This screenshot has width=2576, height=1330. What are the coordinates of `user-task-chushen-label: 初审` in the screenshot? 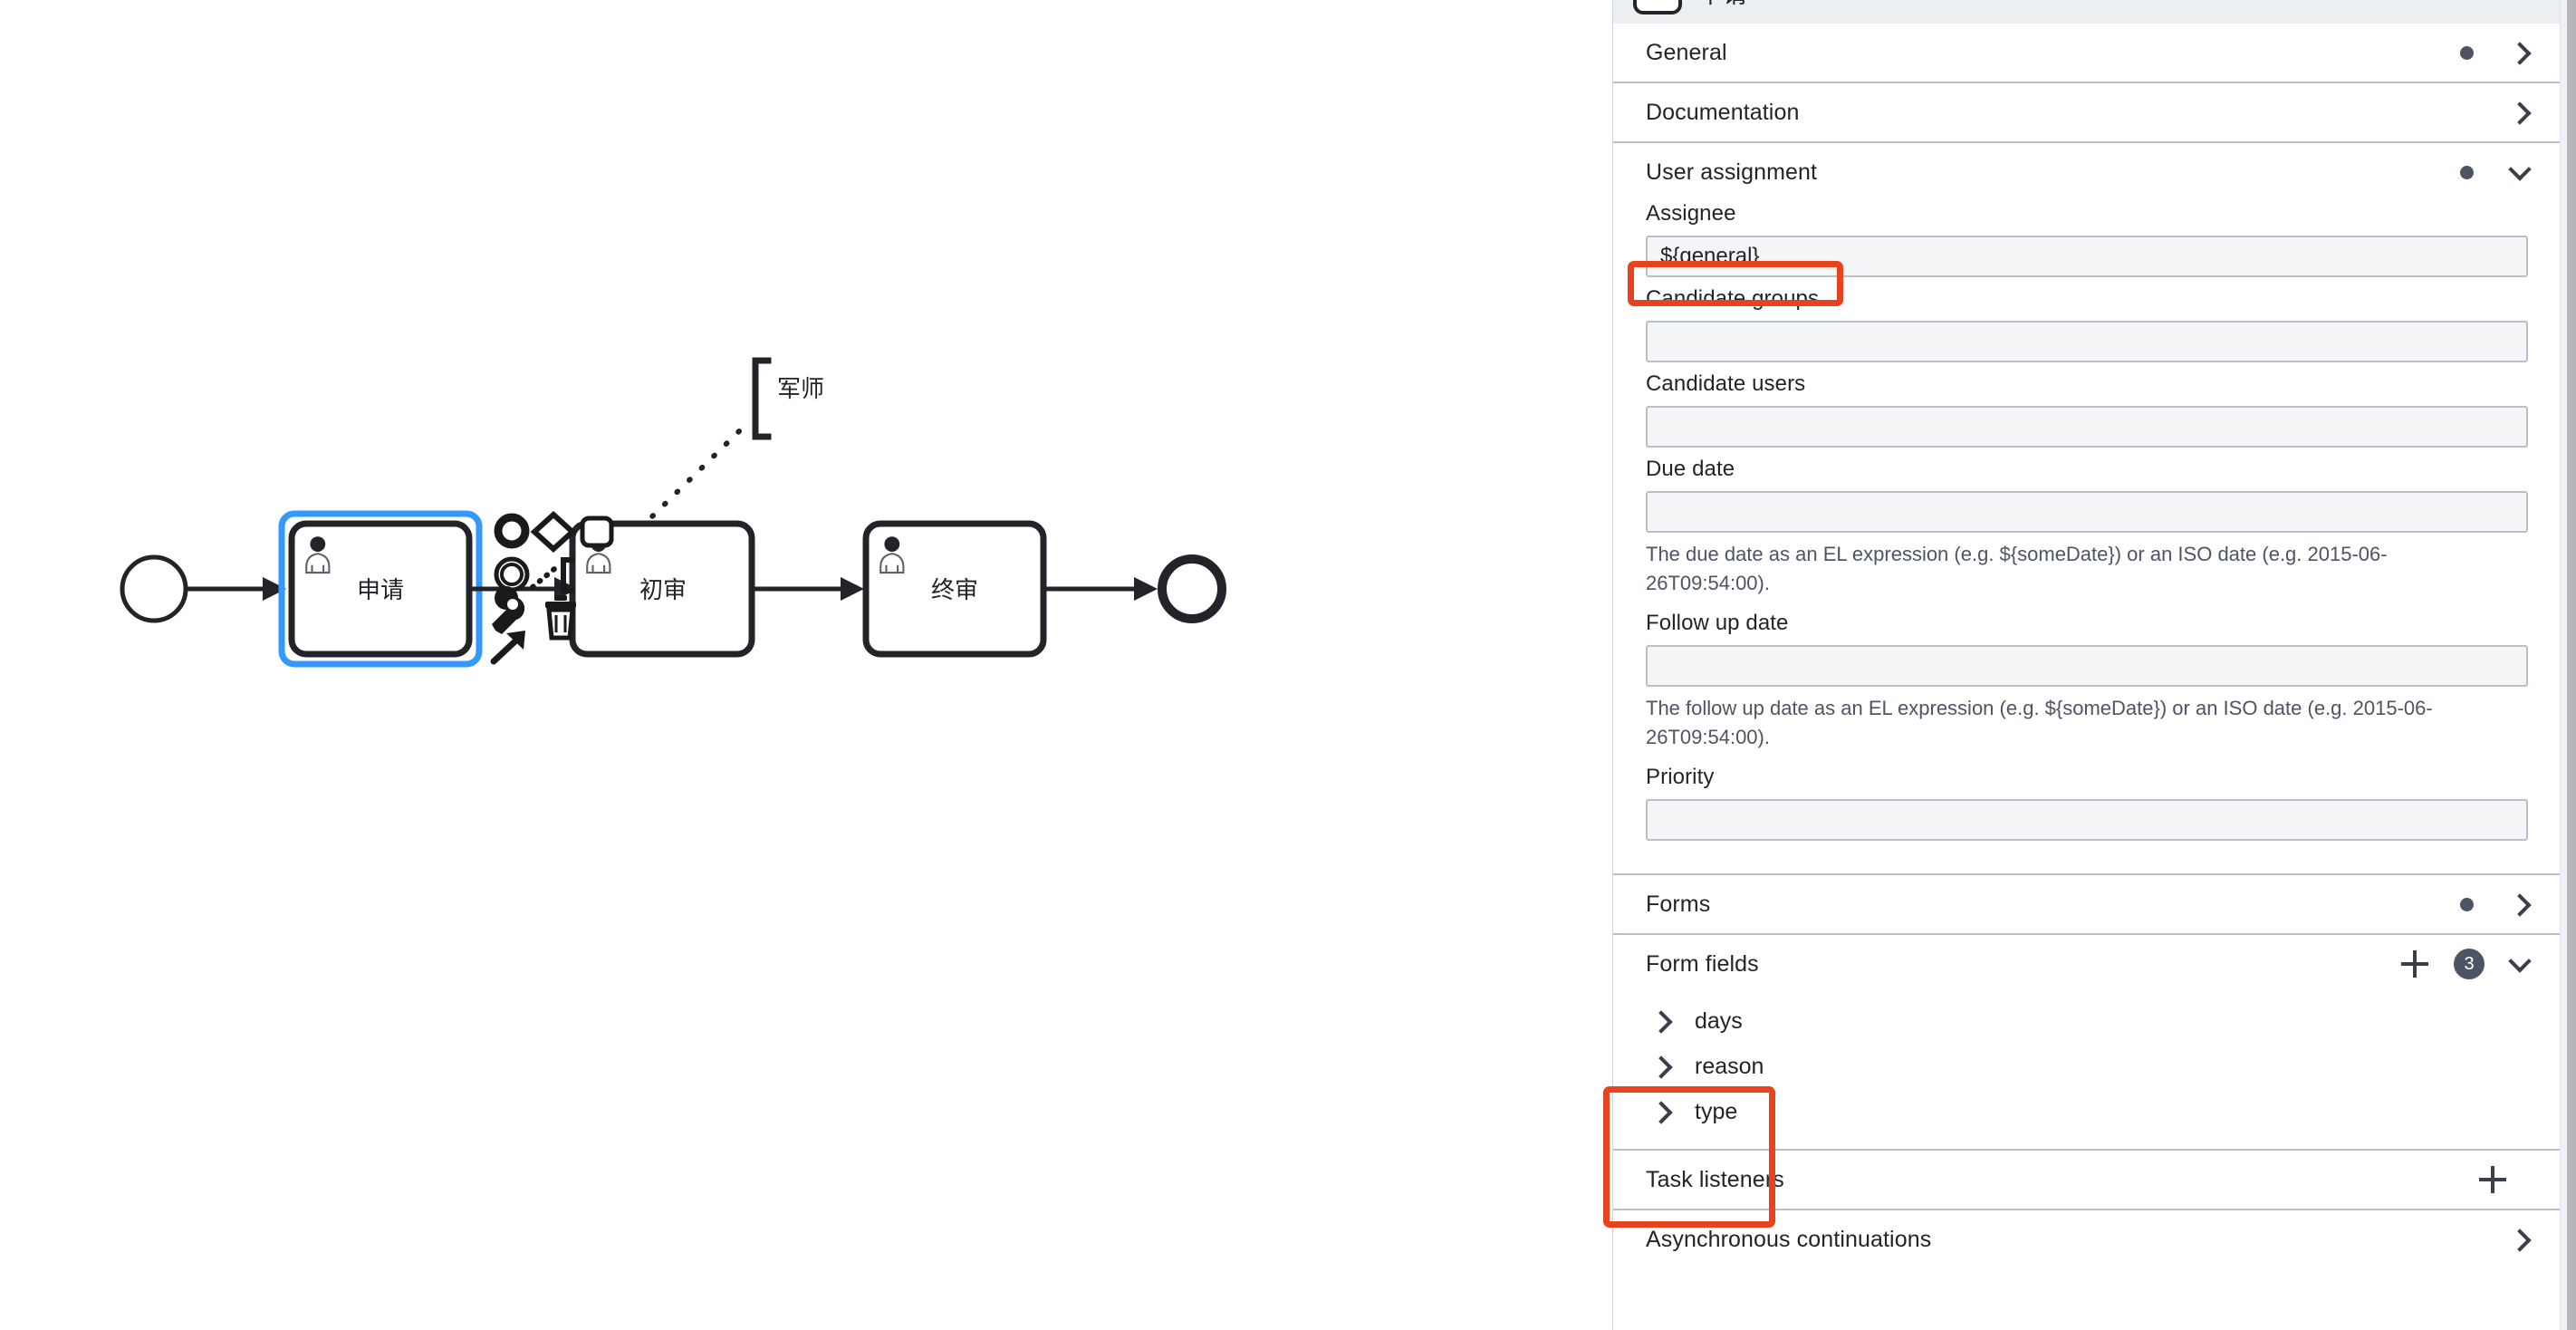 It's located at (663, 590).